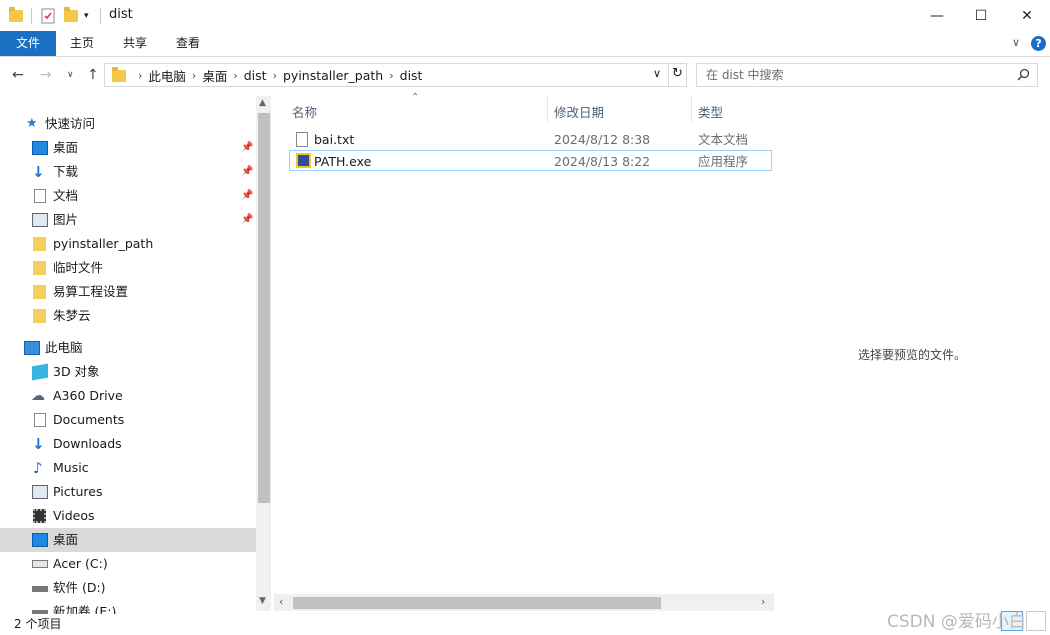  What do you see at coordinates (302, 139) in the screenshot?
I see `text-file-icon` at bounding box center [302, 139].